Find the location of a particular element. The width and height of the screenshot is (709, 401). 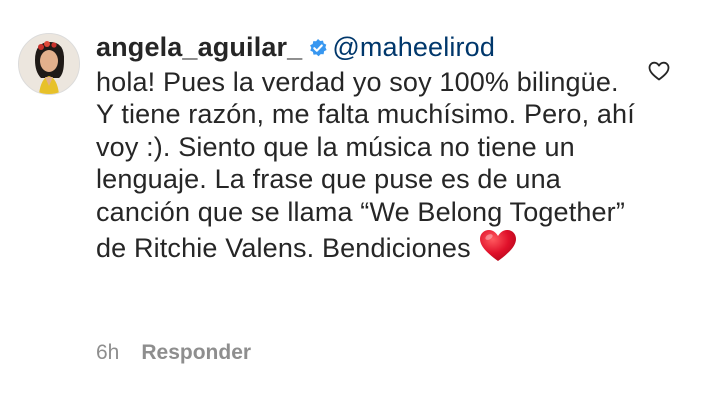

heart-outline-icon is located at coordinates (659, 71).